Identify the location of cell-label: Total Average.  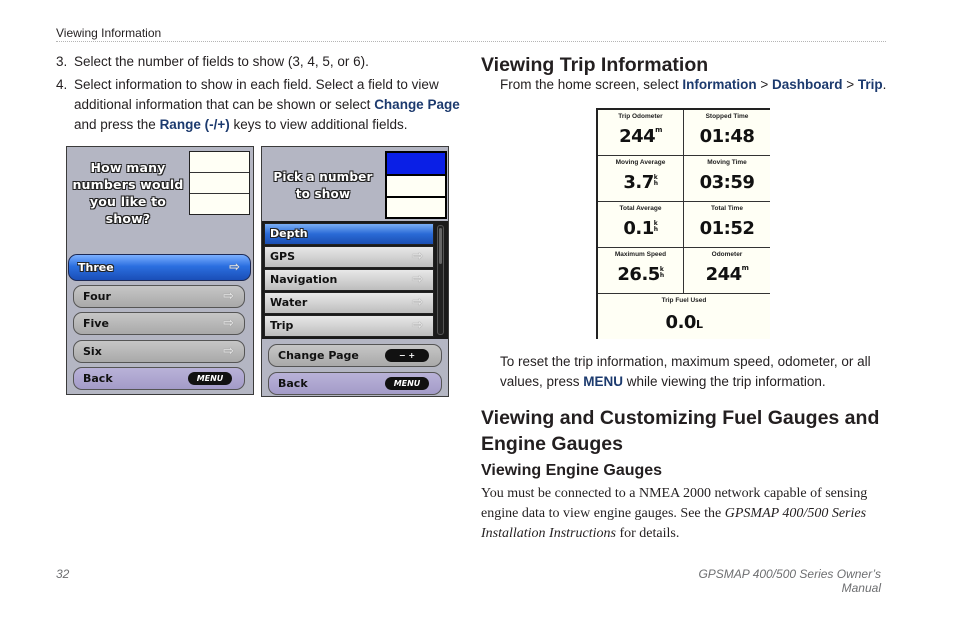
(640, 208).